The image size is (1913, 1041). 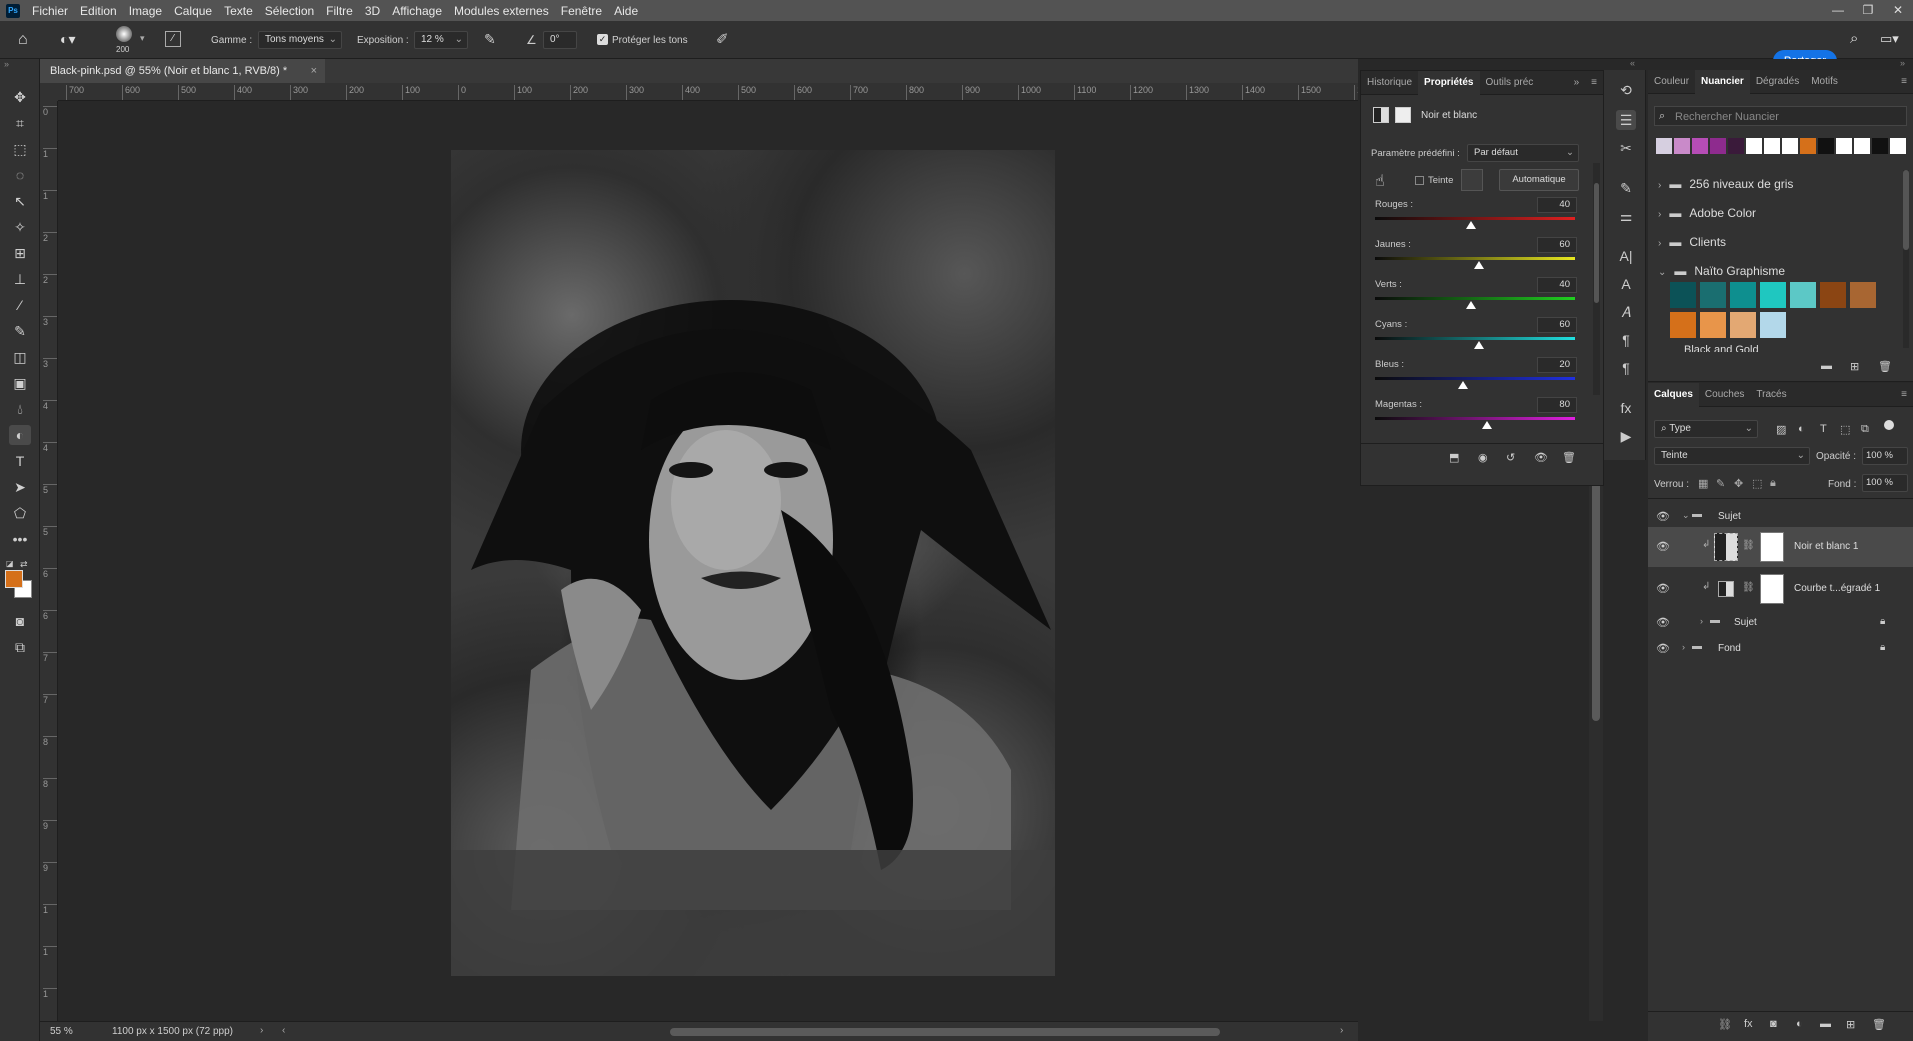 I want to click on path-select-tool-icon: ➤, so click(x=20, y=487).